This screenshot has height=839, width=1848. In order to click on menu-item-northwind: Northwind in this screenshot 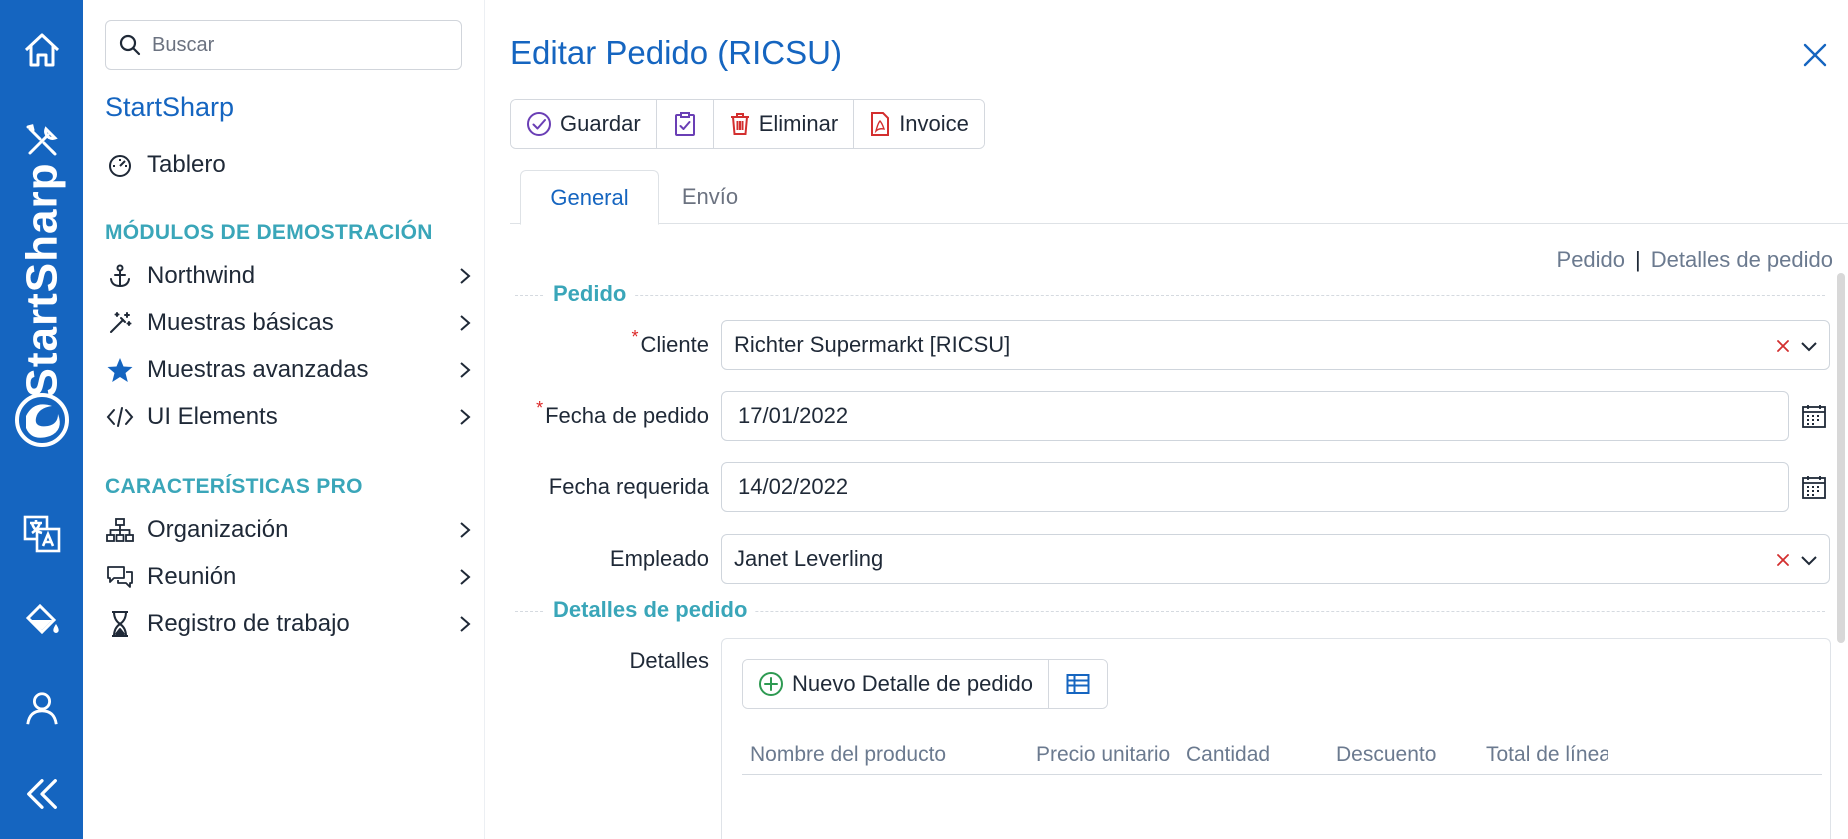, I will do `click(290, 276)`.